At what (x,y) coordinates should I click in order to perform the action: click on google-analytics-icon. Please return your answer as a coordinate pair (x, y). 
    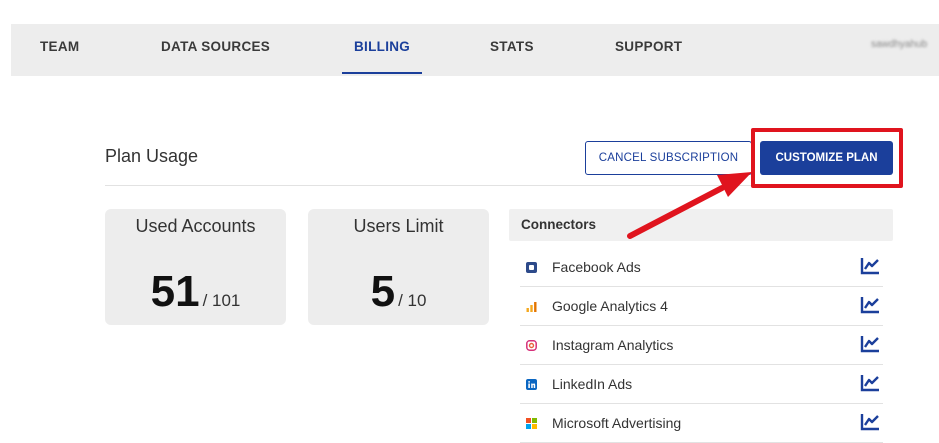
    Looking at the image, I should click on (531, 307).